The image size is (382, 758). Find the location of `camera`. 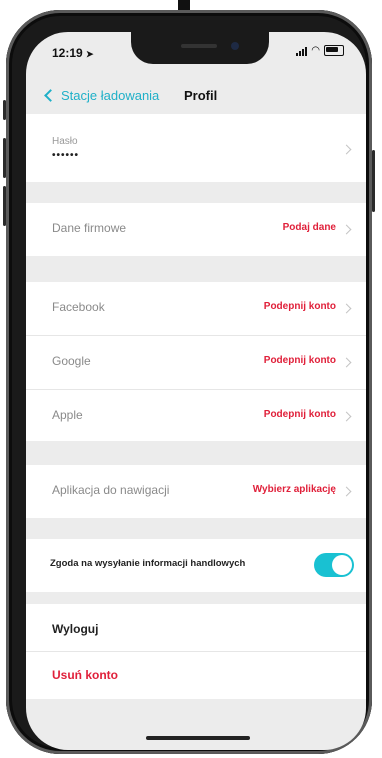

camera is located at coordinates (235, 46).